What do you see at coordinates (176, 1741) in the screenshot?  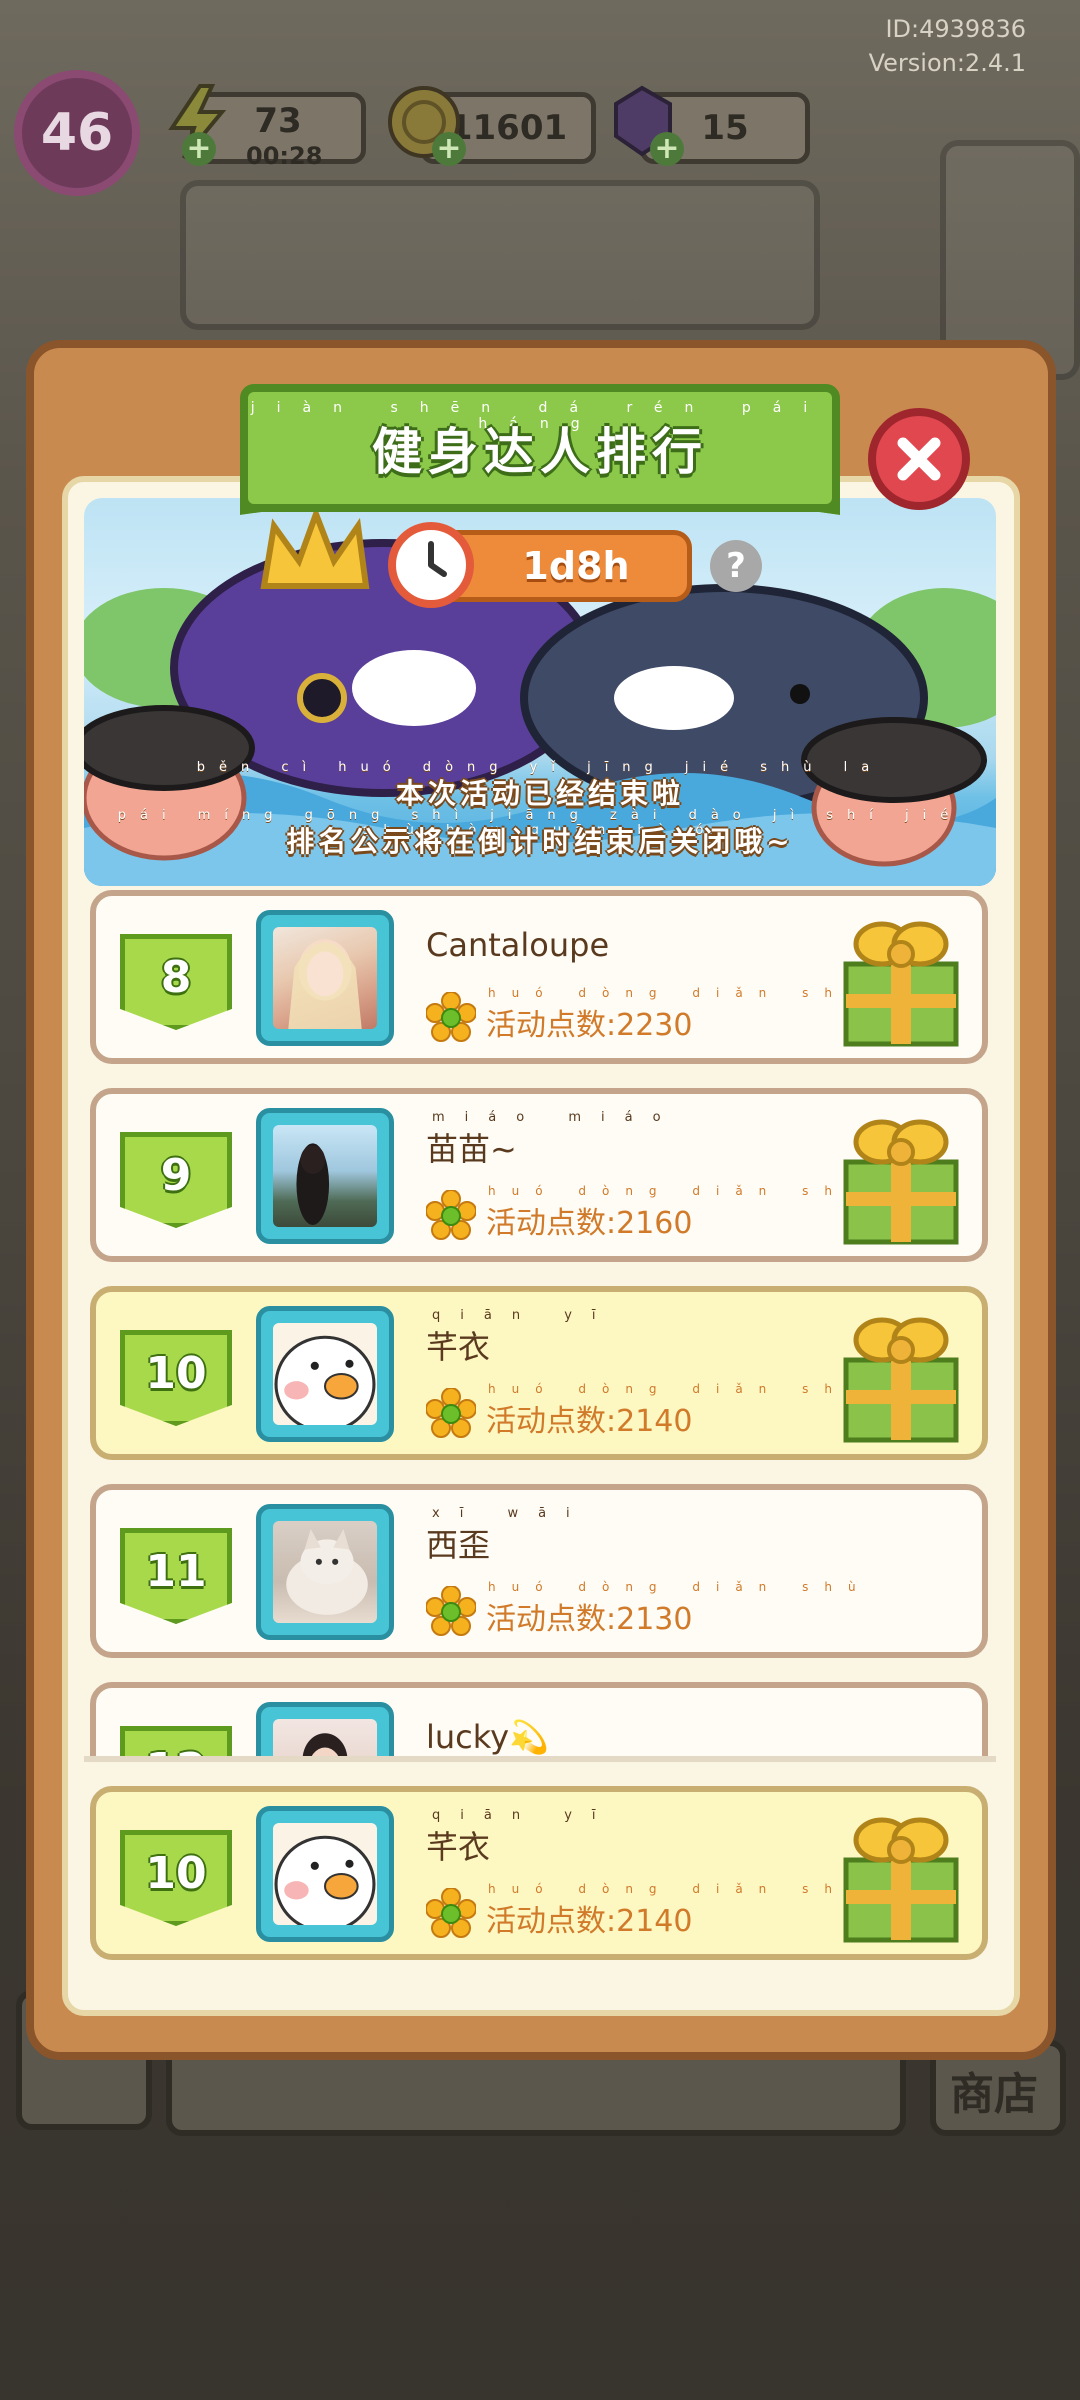 I see `rank-badge: 12` at bounding box center [176, 1741].